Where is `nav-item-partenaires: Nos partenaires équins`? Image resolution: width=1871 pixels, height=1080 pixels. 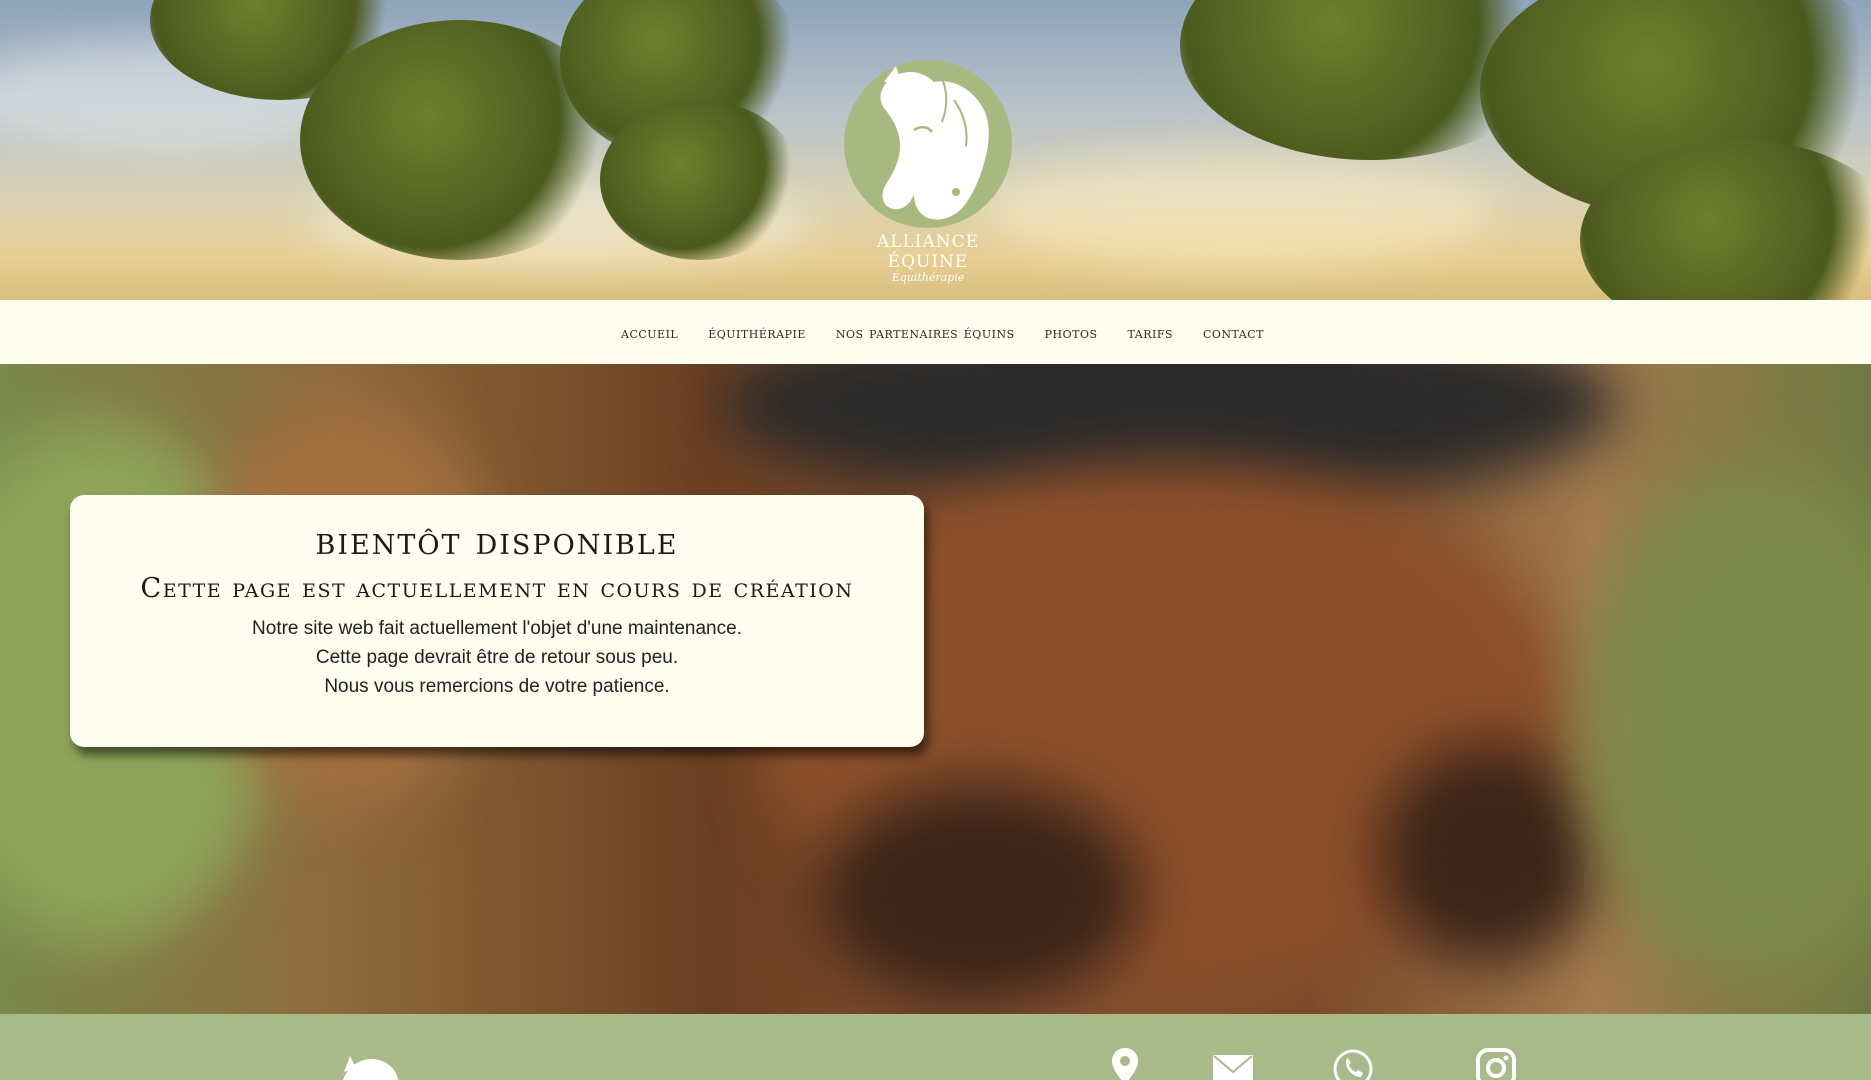
nav-item-partenaires: Nos partenaires équins is located at coordinates (925, 332).